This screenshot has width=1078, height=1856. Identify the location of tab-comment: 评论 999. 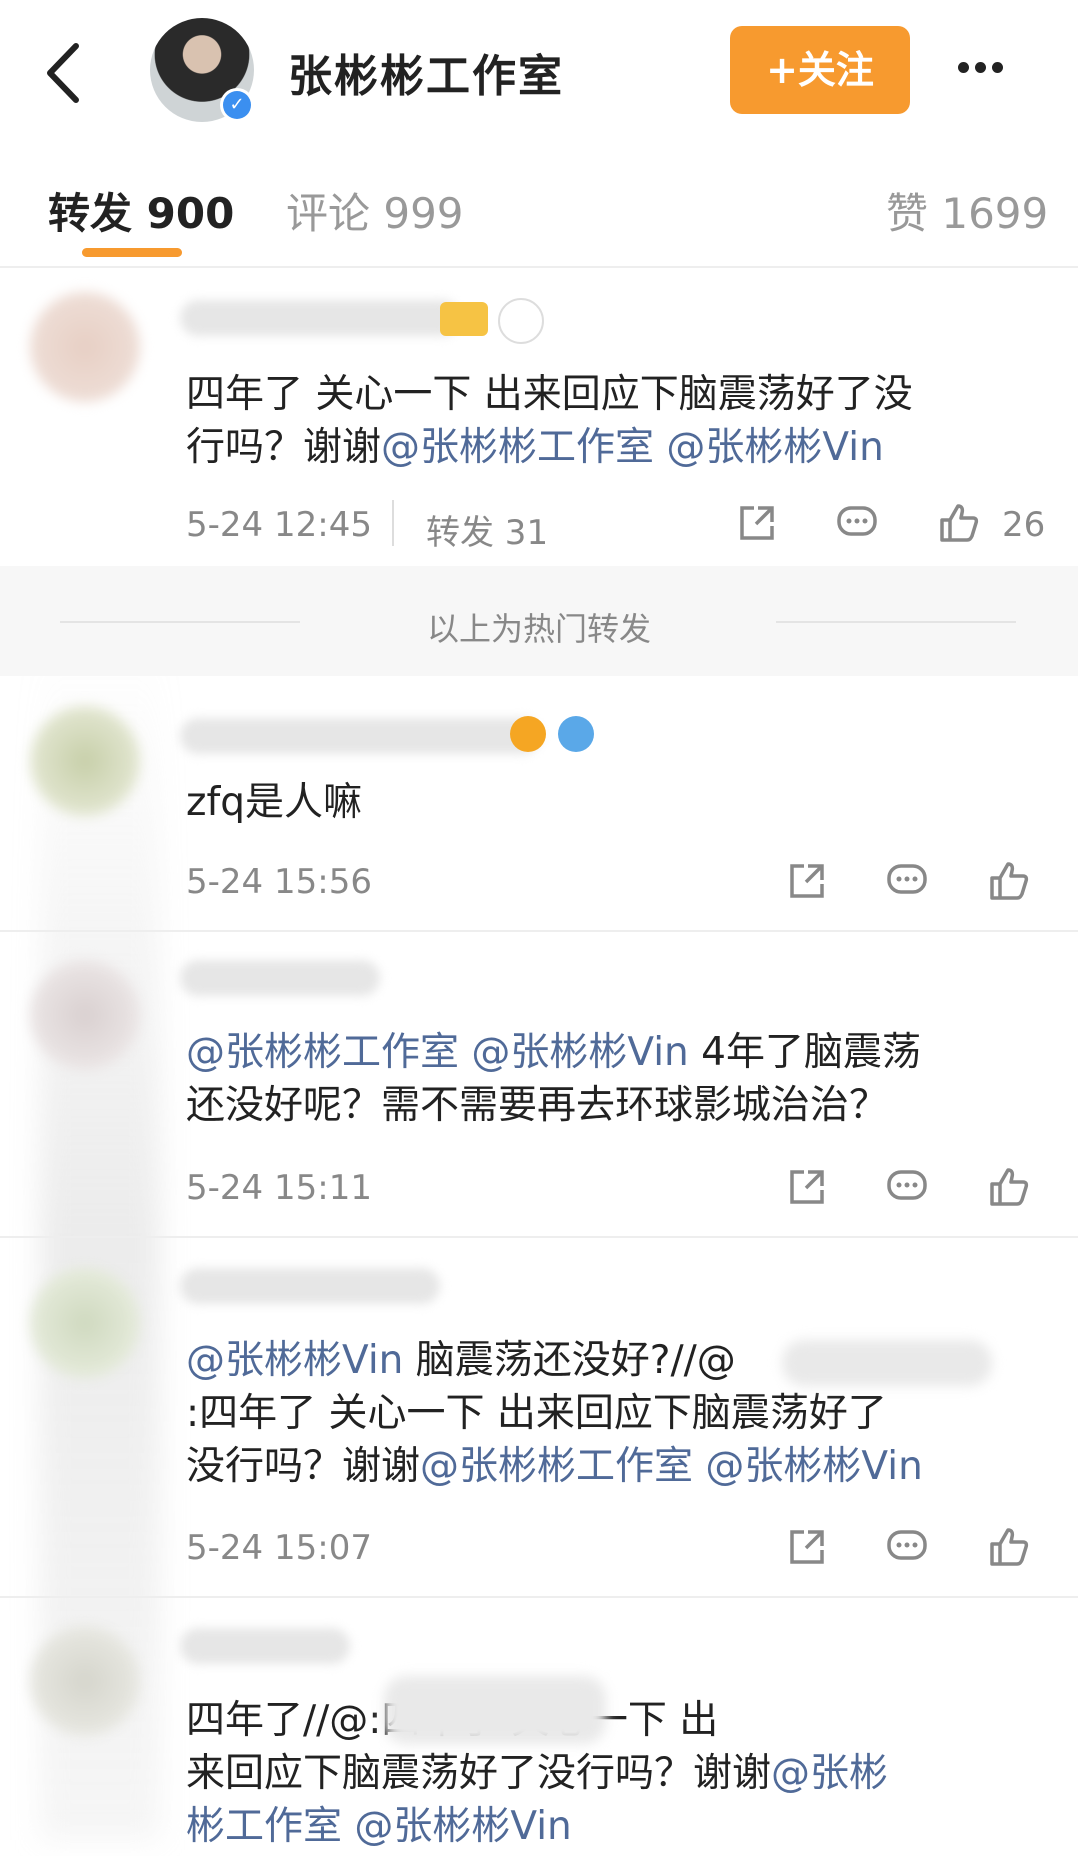
(375, 210).